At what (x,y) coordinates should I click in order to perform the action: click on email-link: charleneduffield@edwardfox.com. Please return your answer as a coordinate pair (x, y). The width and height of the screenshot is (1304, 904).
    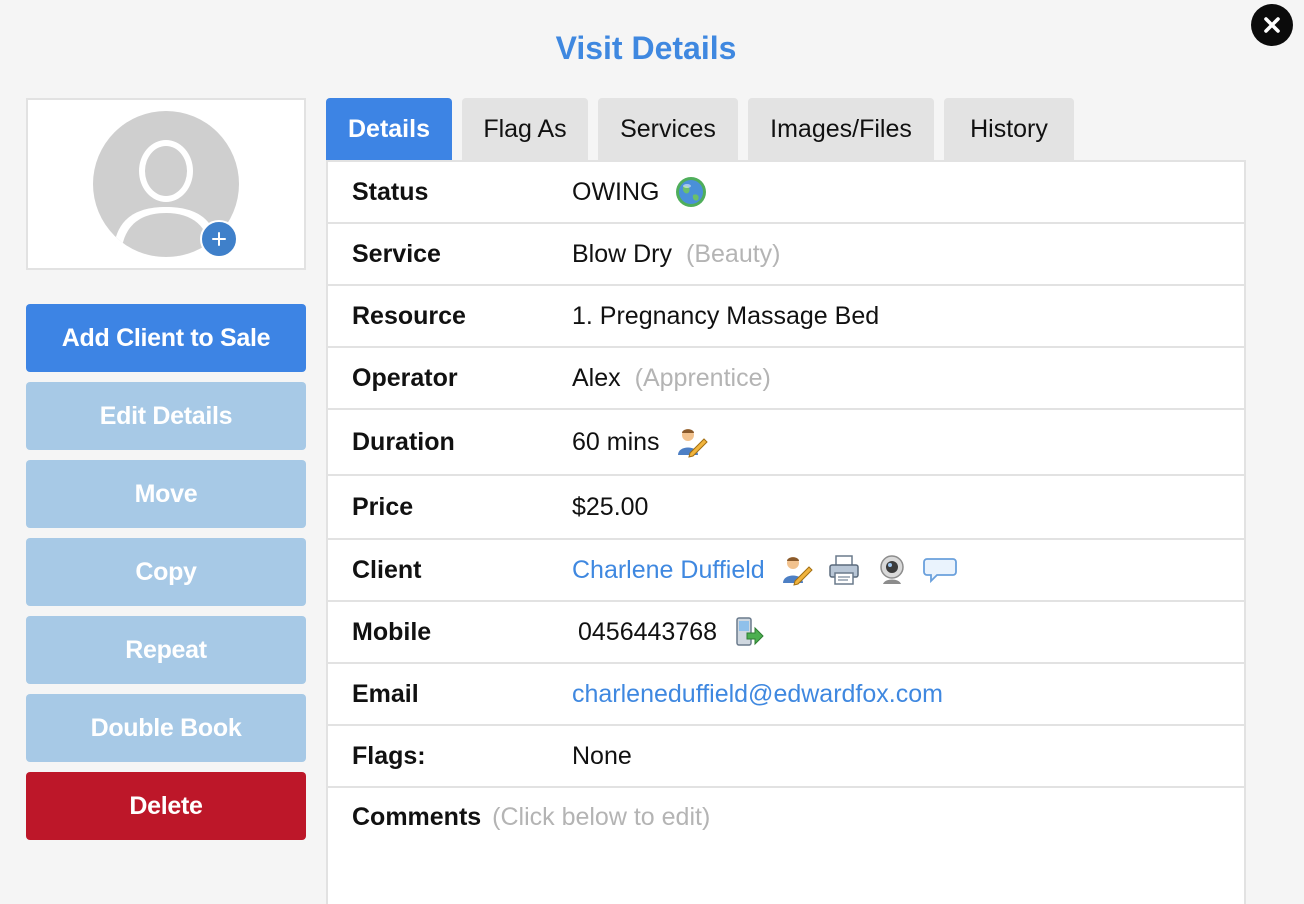
    Looking at the image, I should click on (757, 694).